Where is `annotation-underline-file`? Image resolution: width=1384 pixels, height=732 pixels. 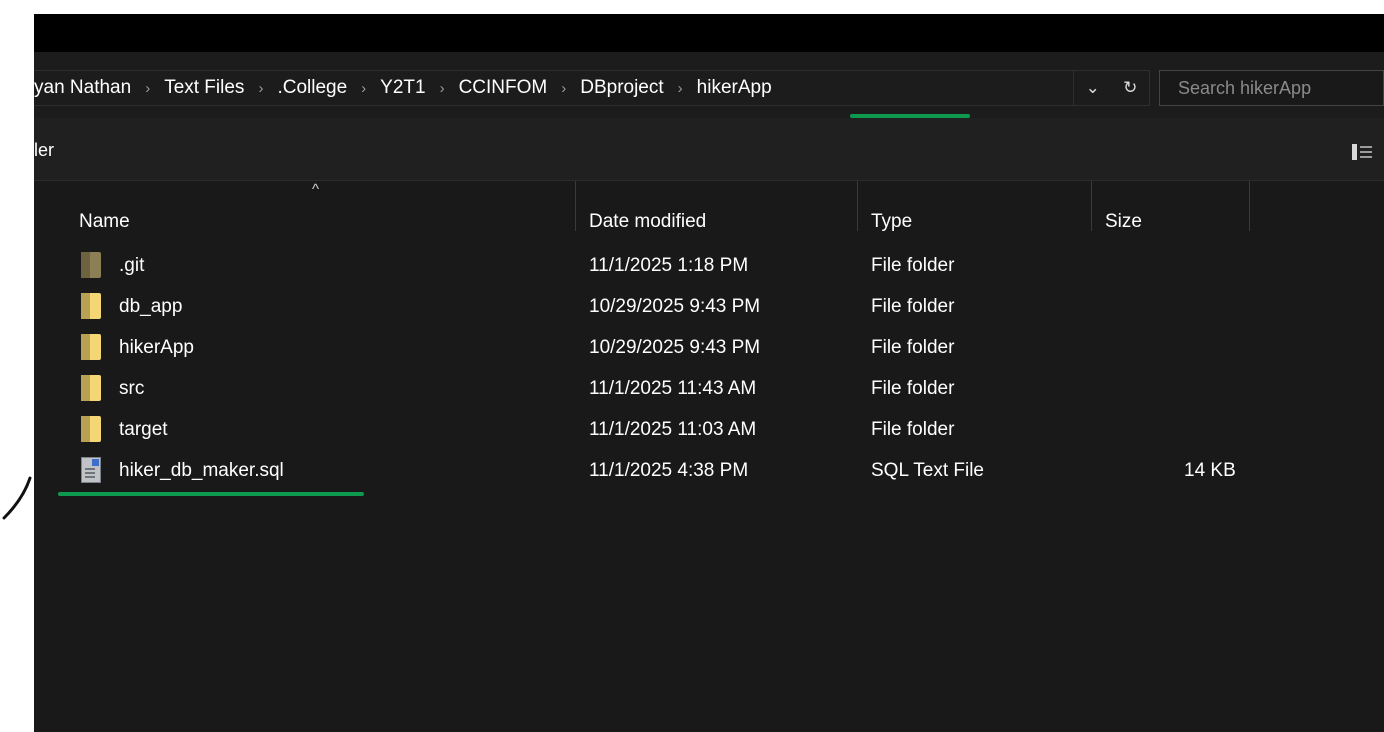 annotation-underline-file is located at coordinates (211, 494).